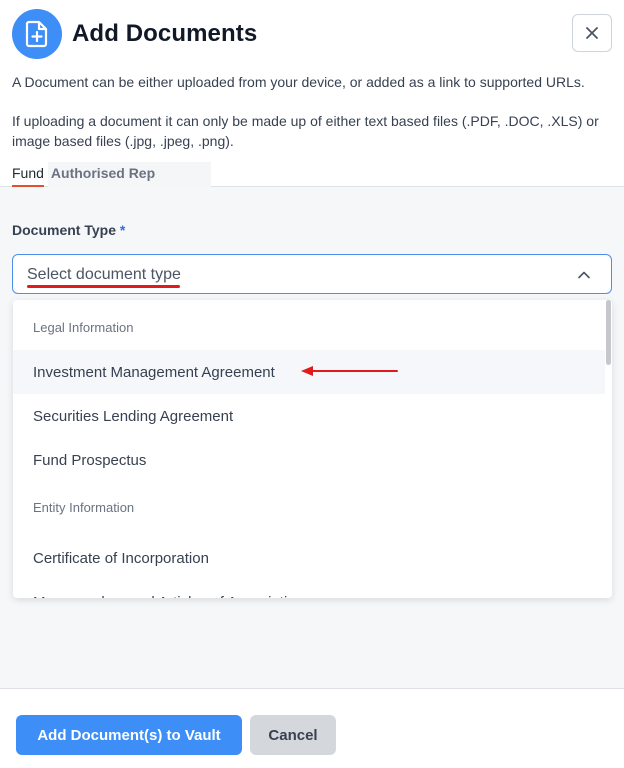 The height and width of the screenshot is (768, 624). I want to click on page-title: Add Documents, so click(165, 33).